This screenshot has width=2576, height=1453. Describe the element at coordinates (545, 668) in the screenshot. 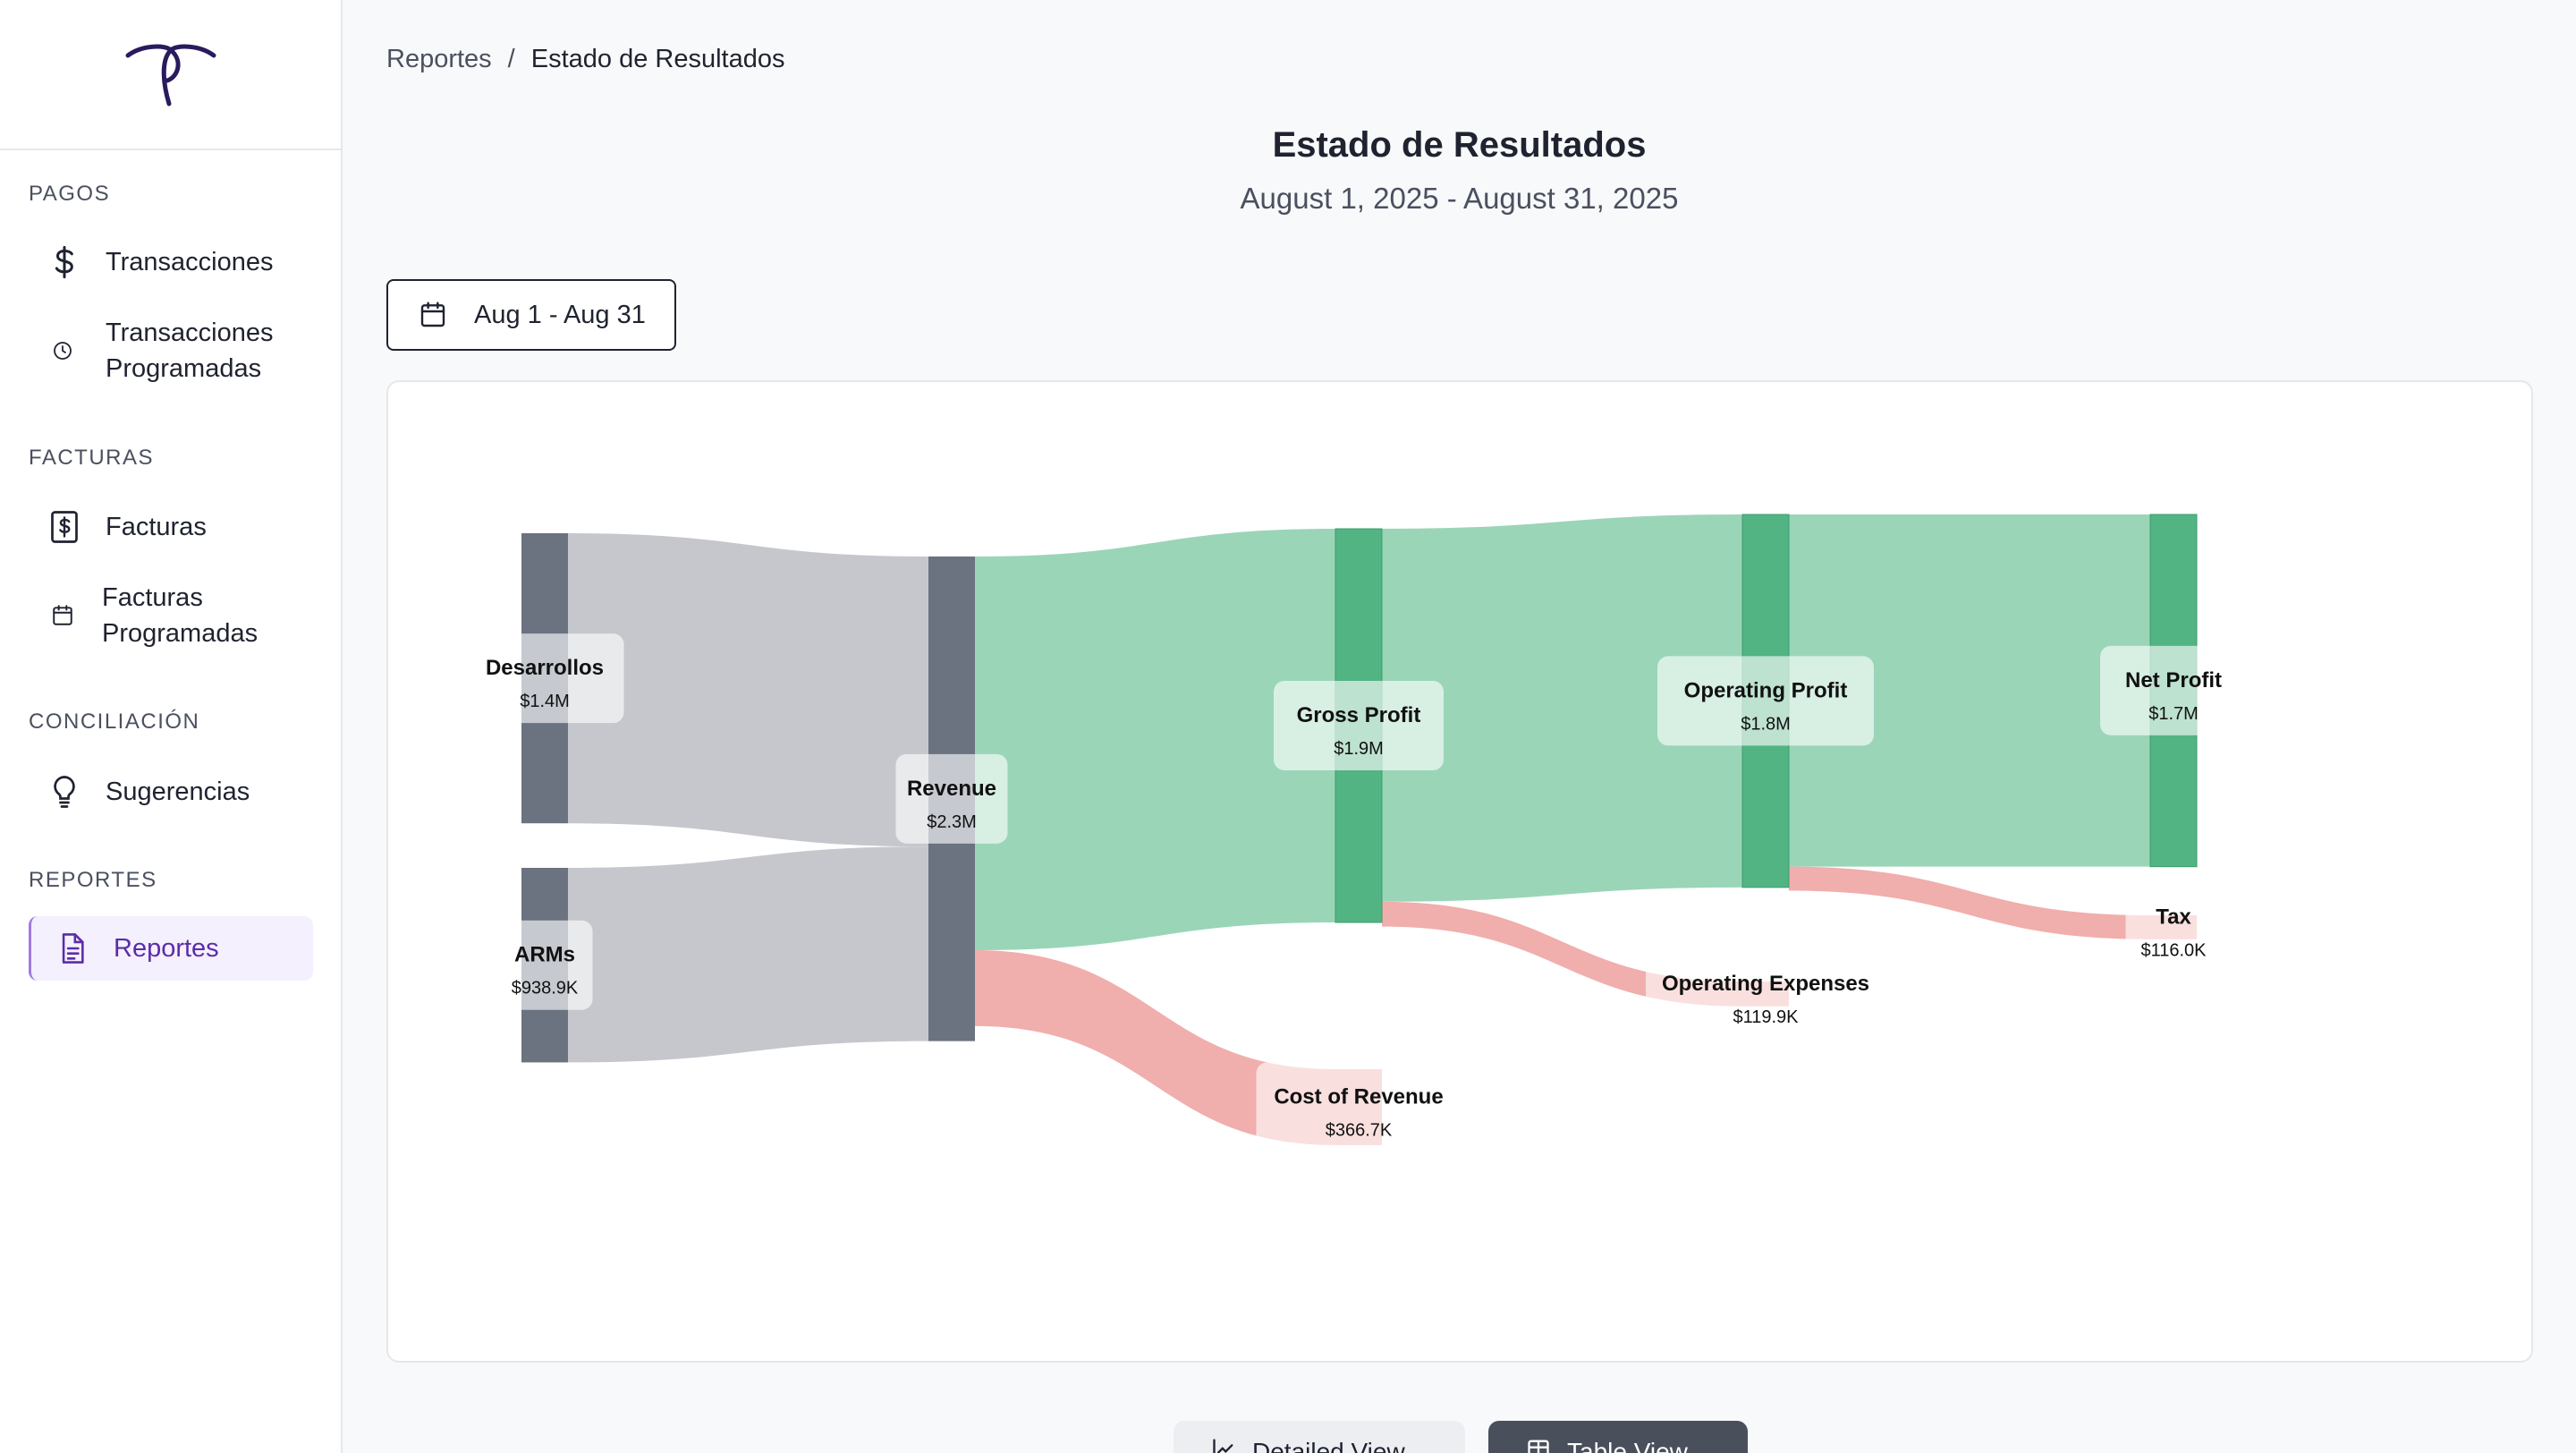

I see `sankey-node-name: Desarrollos` at that location.